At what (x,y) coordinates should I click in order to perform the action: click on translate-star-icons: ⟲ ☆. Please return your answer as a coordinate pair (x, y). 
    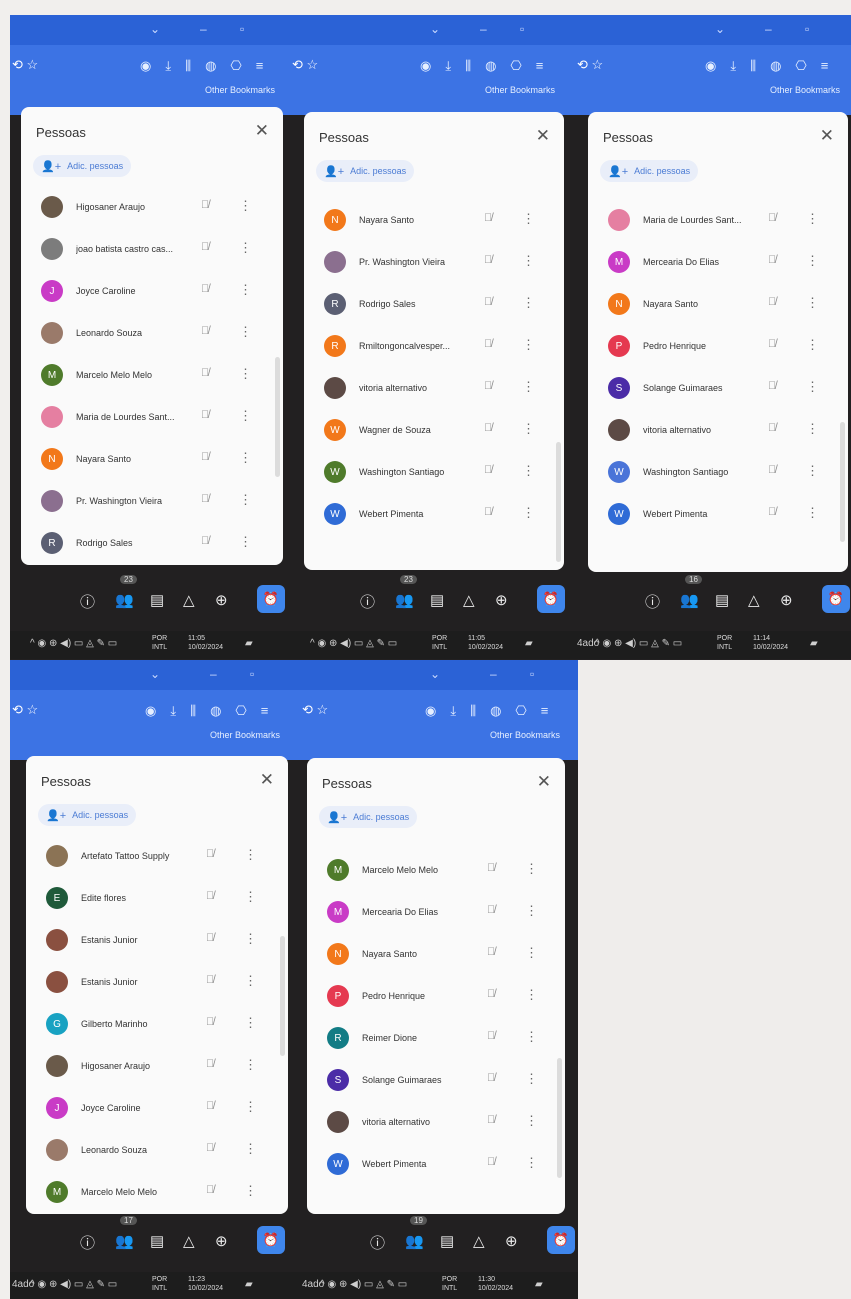
    Looking at the image, I should click on (25, 710).